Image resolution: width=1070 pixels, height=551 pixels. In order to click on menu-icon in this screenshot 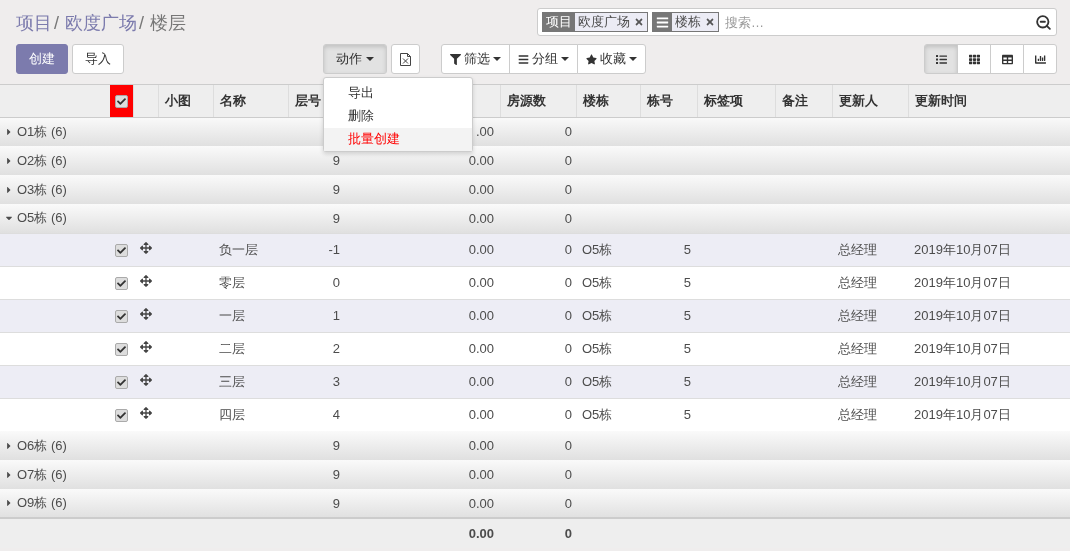, I will do `click(662, 22)`.